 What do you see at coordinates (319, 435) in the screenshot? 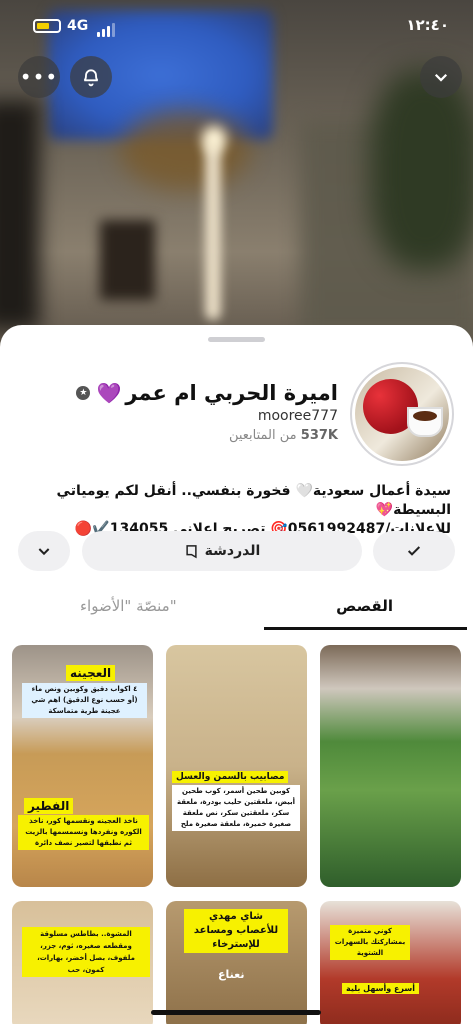
I see `followers-number: 537K` at bounding box center [319, 435].